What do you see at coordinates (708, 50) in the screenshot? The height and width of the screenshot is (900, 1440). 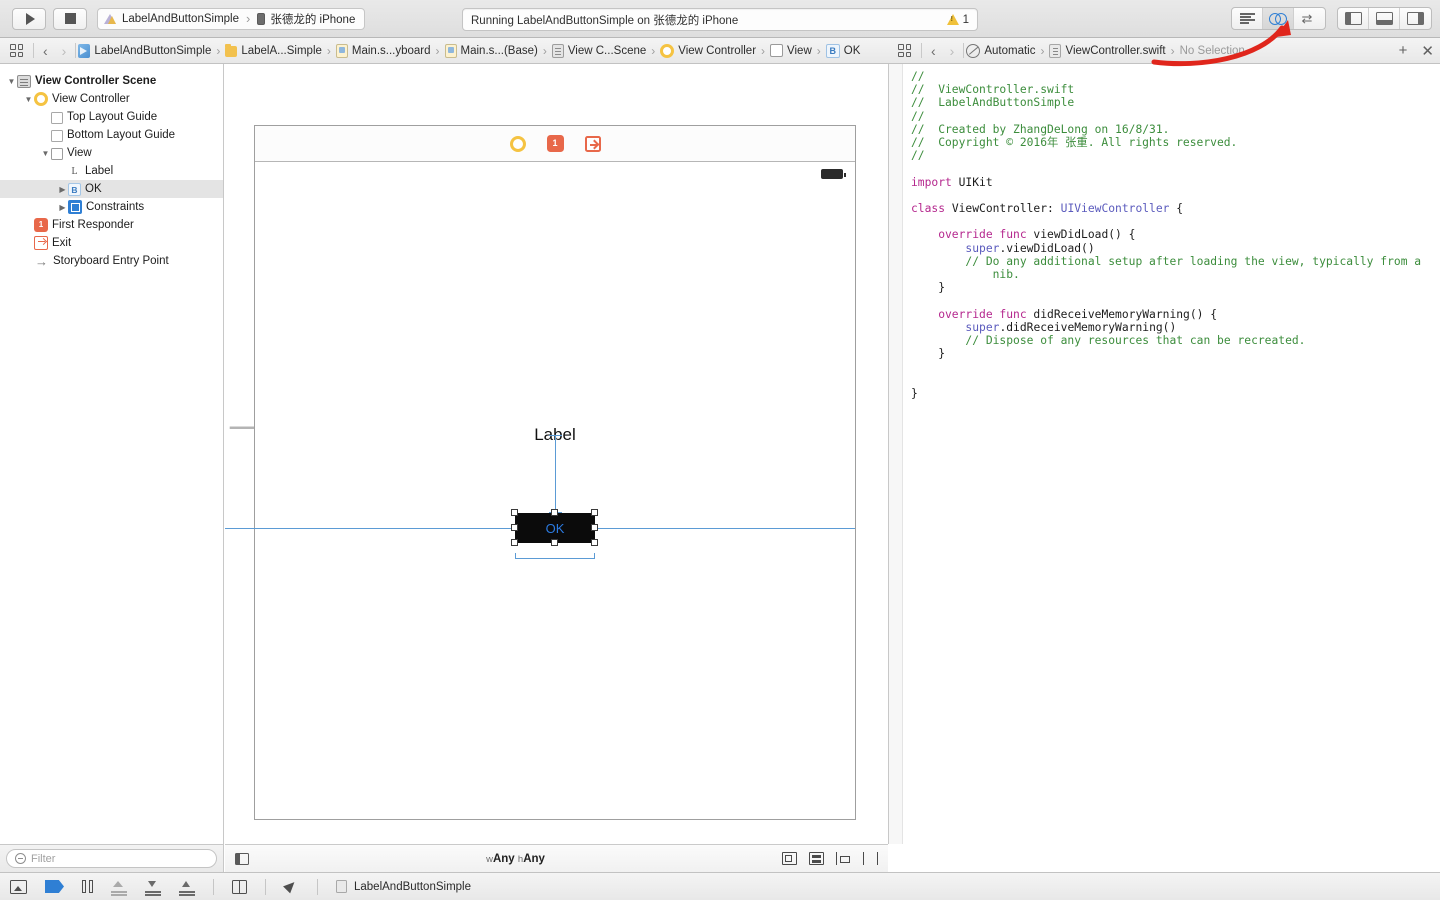 I see `breadcrumb-item: View Controller` at bounding box center [708, 50].